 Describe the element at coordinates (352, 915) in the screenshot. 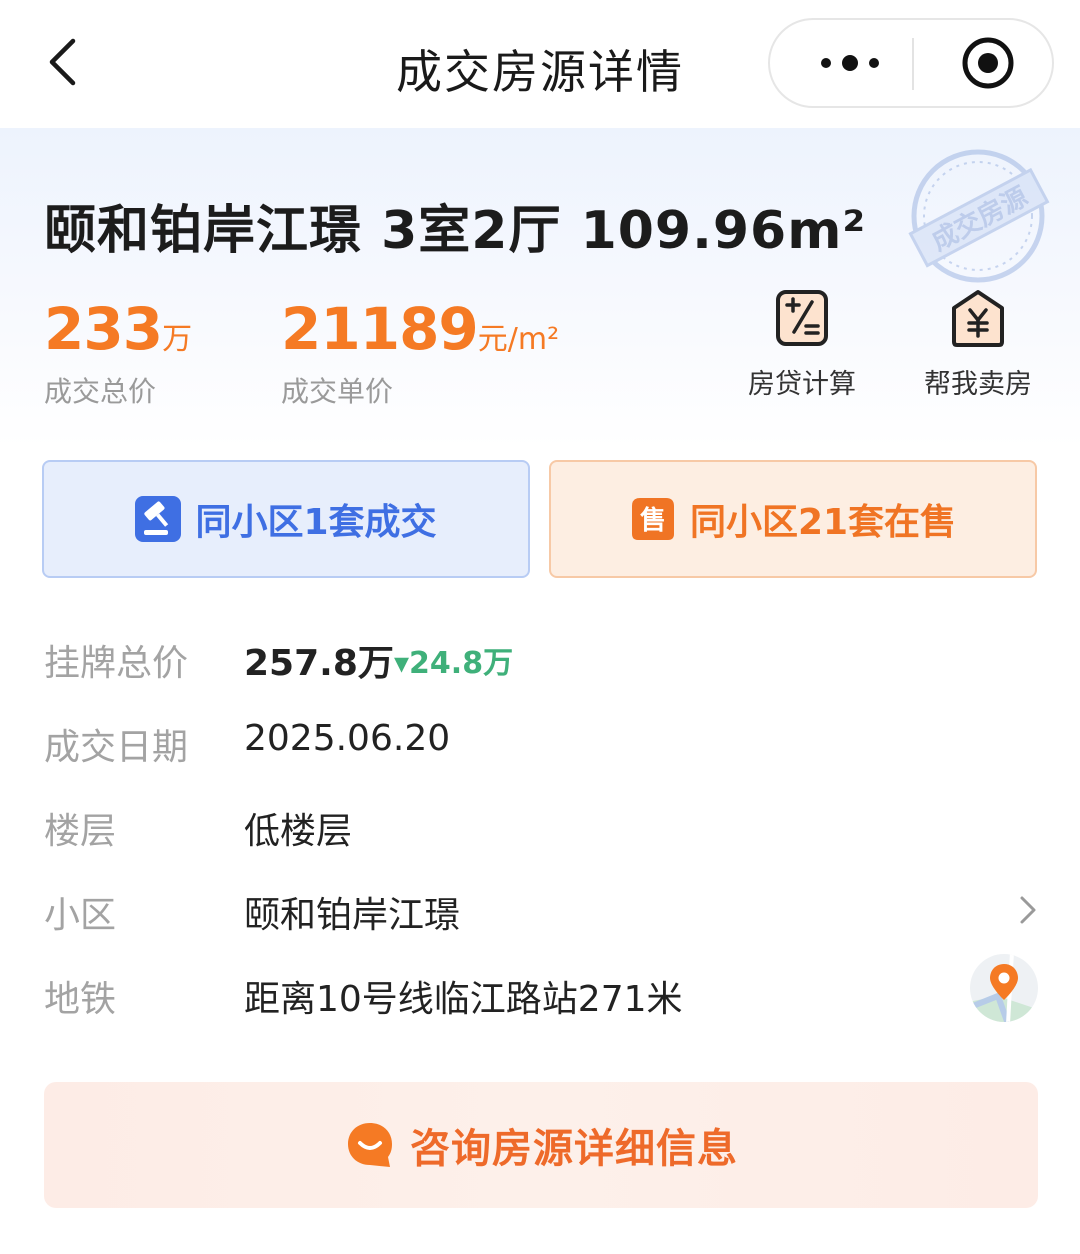

I see `community-value: 颐和铂岸江璟` at that location.